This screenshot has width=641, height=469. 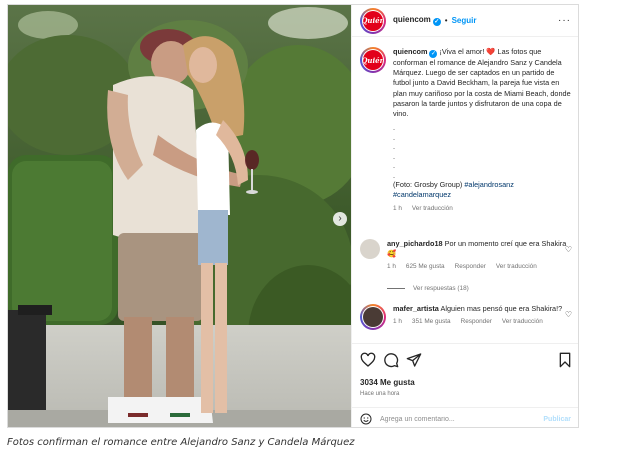 I want to click on post-actions: 3034 Me gusta Hace una hora Publicar, so click(x=465, y=385).